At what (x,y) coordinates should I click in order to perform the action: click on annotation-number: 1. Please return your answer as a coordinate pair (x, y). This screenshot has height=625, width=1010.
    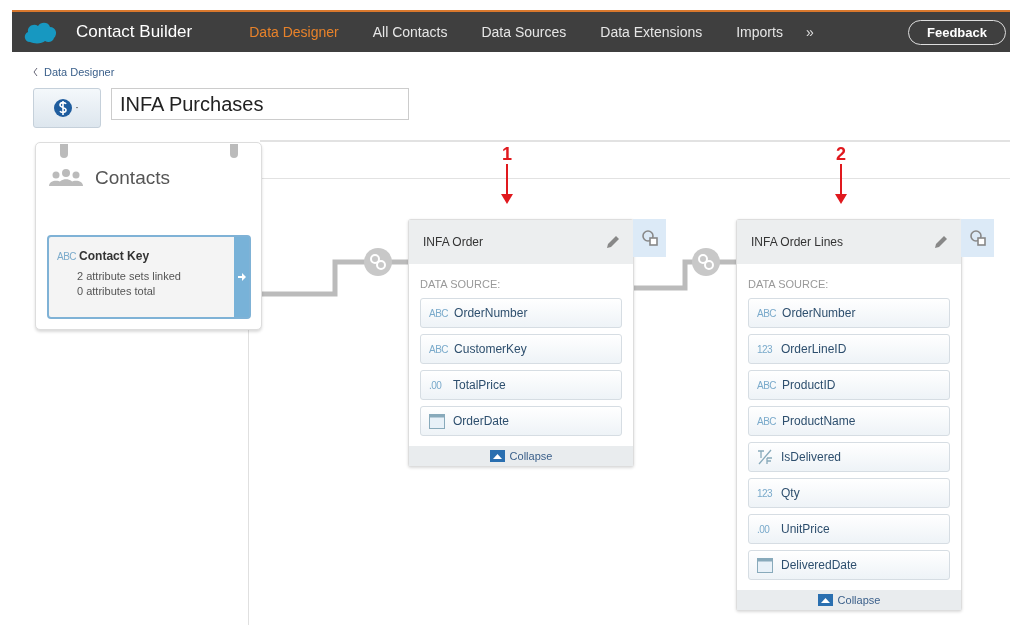
    Looking at the image, I should click on (507, 154).